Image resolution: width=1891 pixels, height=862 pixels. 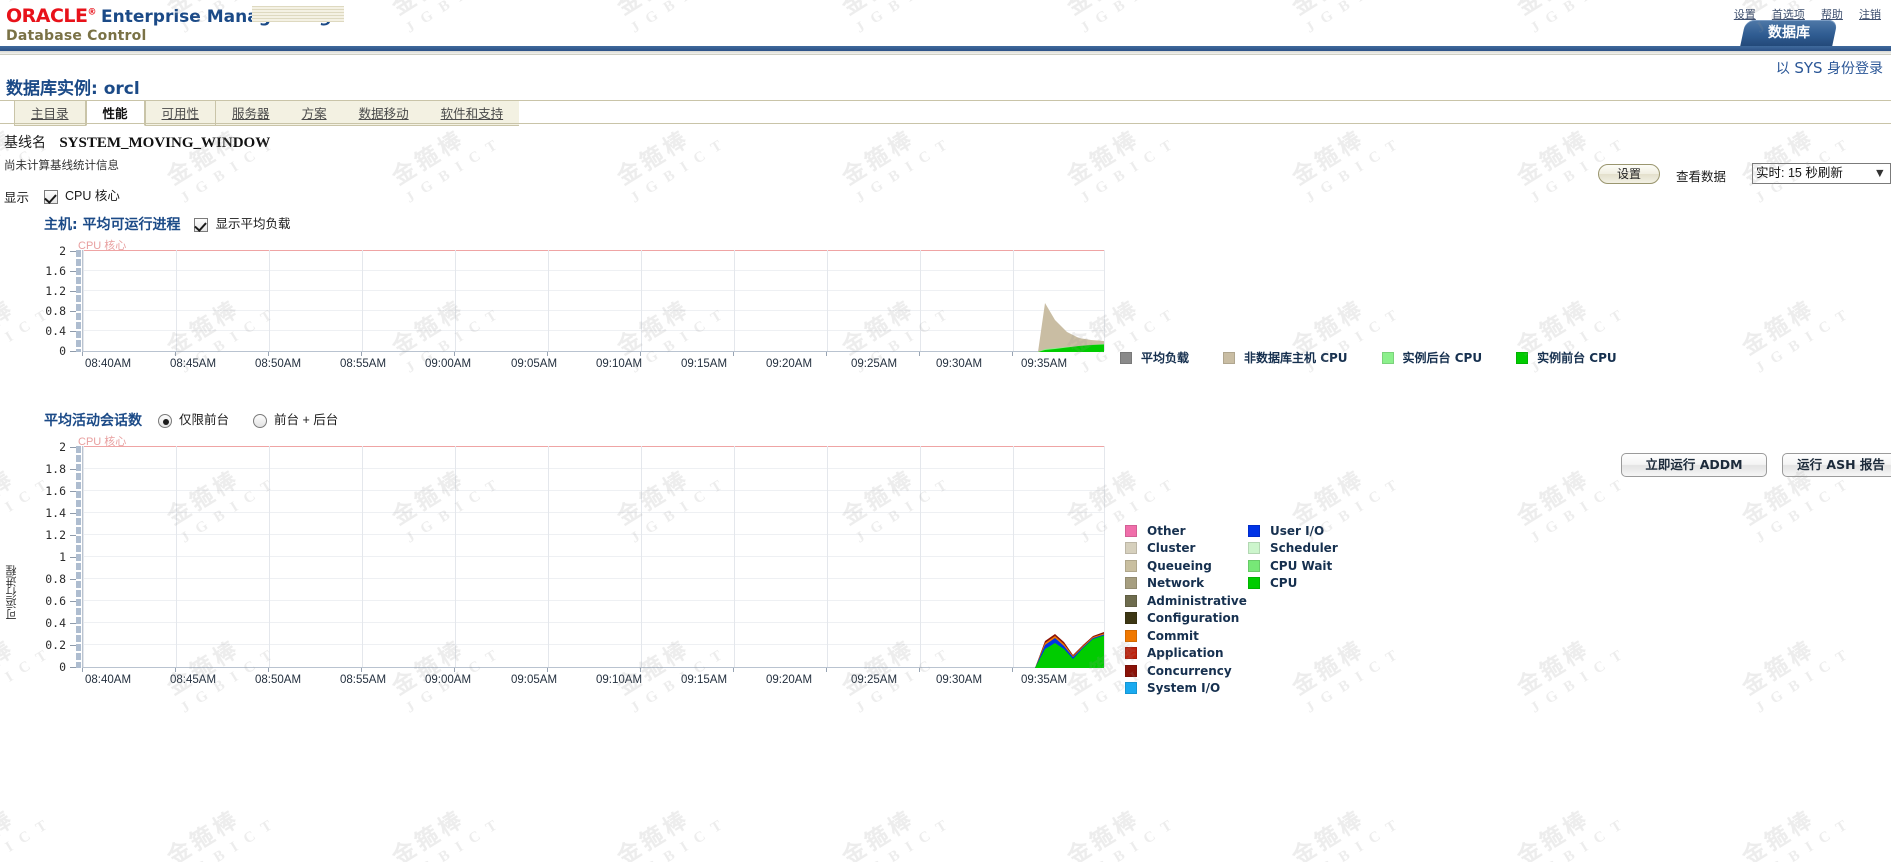 What do you see at coordinates (62, 557) in the screenshot?
I see `aas-ytick-1: 1` at bounding box center [62, 557].